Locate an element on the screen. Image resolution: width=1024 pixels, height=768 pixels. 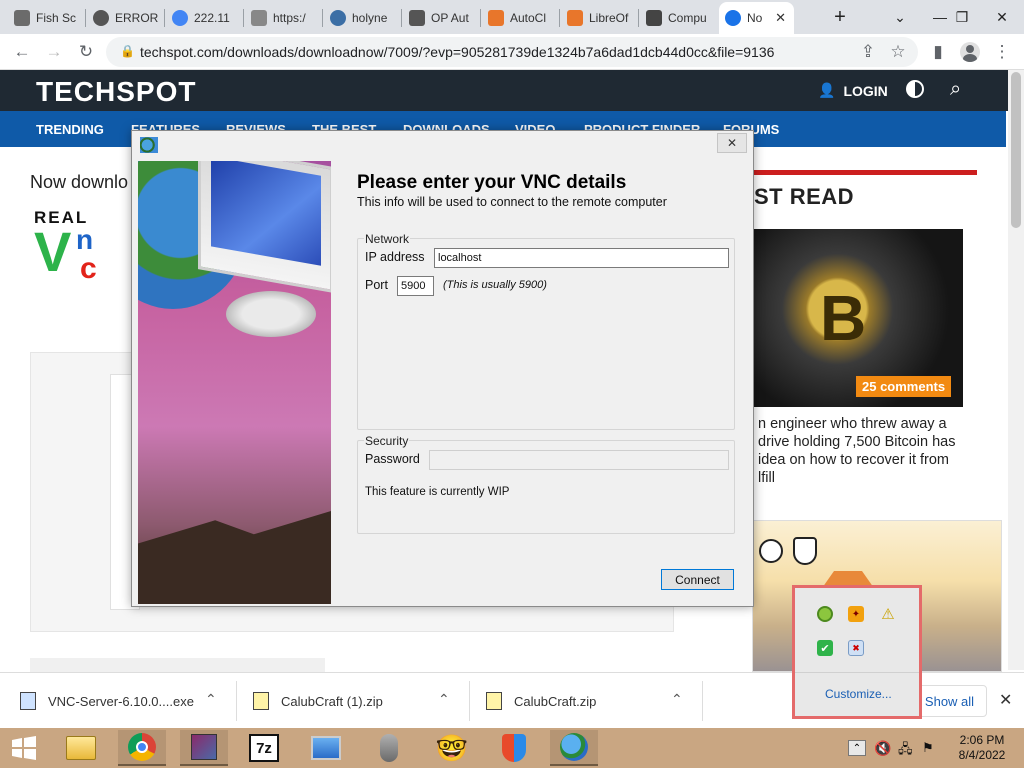
must-read-heading: ST READ is located at coordinates (804, 196).